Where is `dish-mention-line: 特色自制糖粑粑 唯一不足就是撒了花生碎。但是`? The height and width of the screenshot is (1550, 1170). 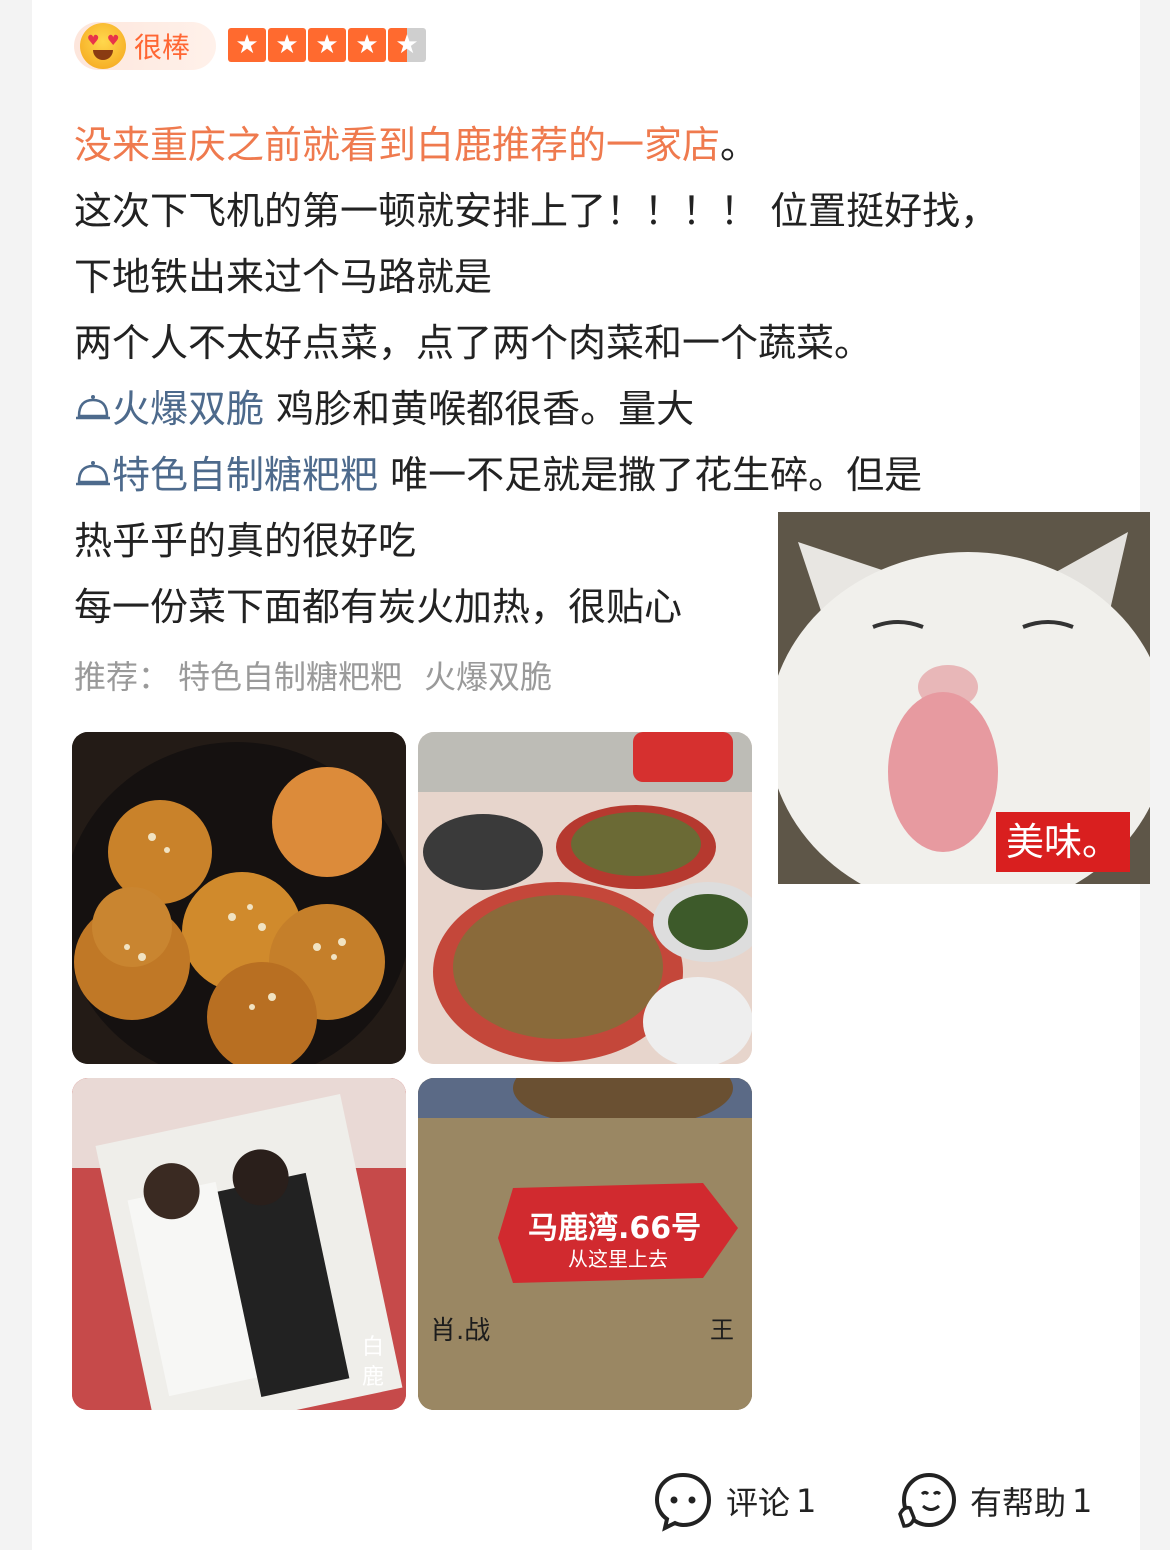
dish-mention-line: 特色自制糖粑粑 唯一不足就是撒了花生碎。但是 is located at coordinates (579, 475).